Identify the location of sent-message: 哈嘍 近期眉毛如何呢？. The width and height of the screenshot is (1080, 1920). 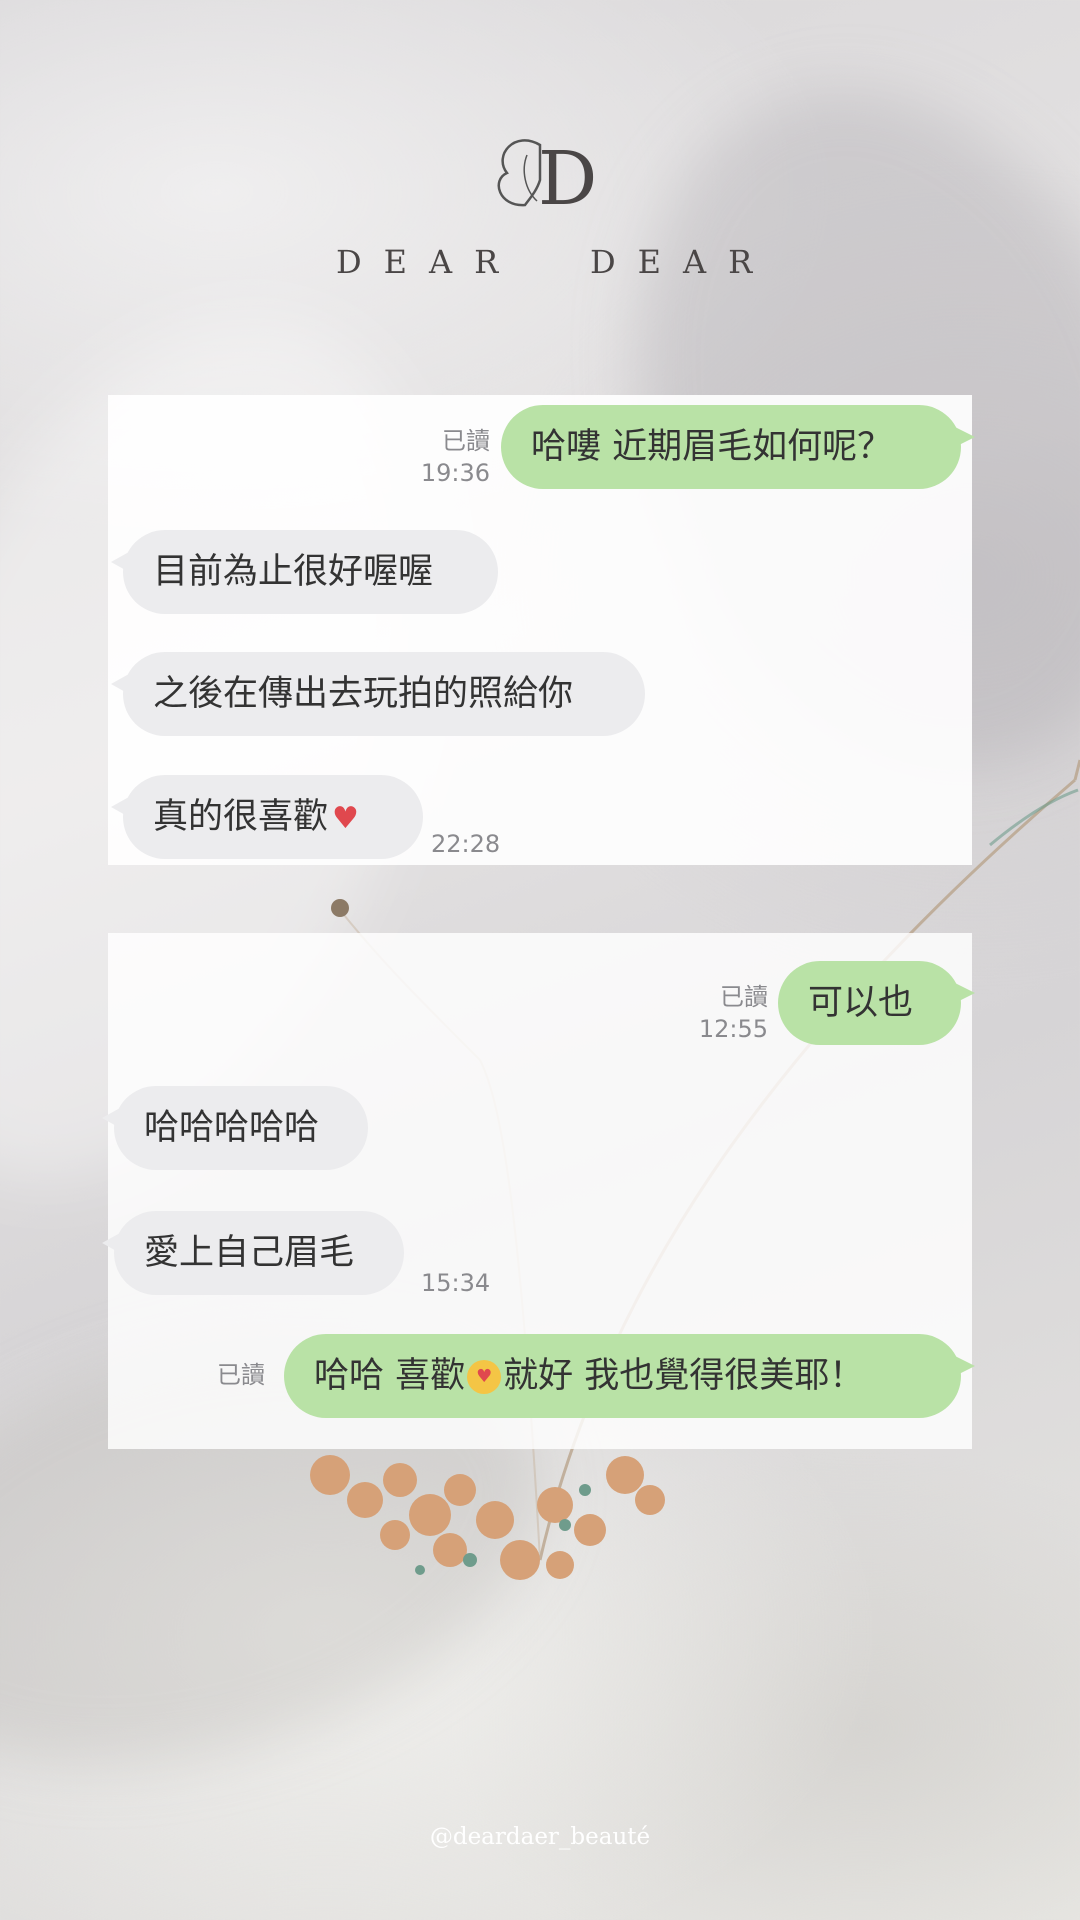
(738, 447).